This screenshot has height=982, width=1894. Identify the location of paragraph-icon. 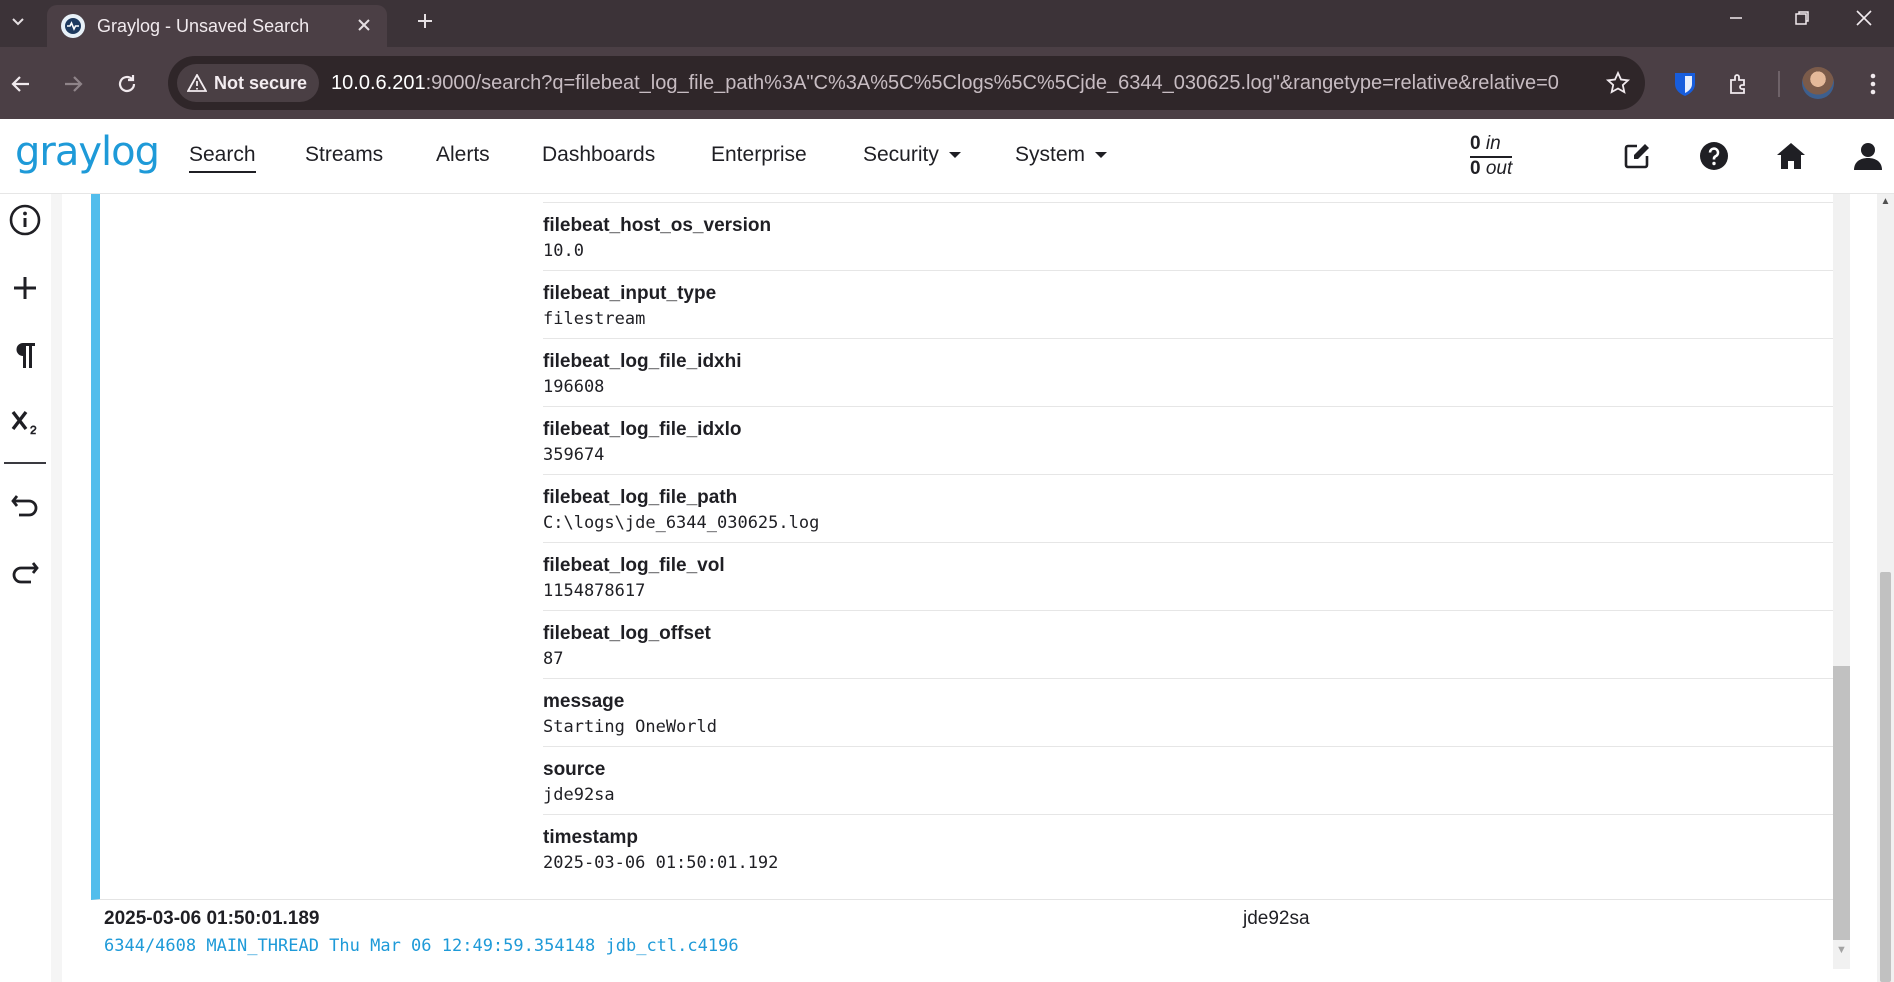
(25, 355).